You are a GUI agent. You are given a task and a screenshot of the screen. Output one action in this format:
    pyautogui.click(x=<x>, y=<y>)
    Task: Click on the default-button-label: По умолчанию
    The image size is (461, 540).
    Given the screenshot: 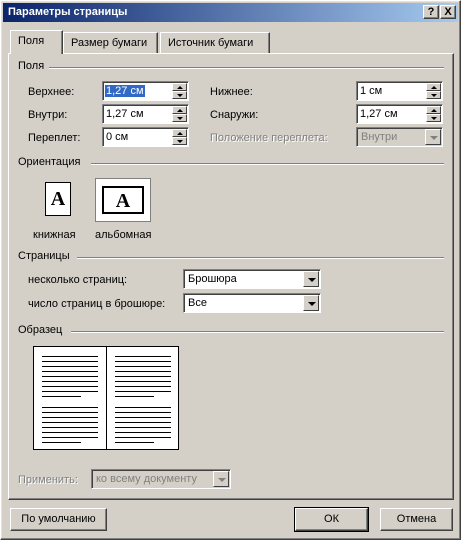 What is the action you would take?
    pyautogui.click(x=58, y=519)
    